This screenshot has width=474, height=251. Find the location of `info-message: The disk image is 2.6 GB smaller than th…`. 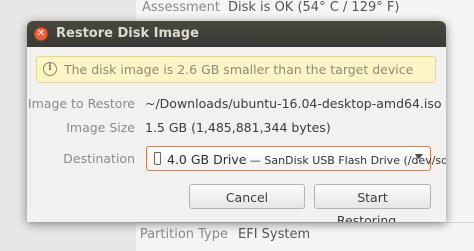

info-message: The disk image is 2.6 GB smaller than th… is located at coordinates (239, 69).